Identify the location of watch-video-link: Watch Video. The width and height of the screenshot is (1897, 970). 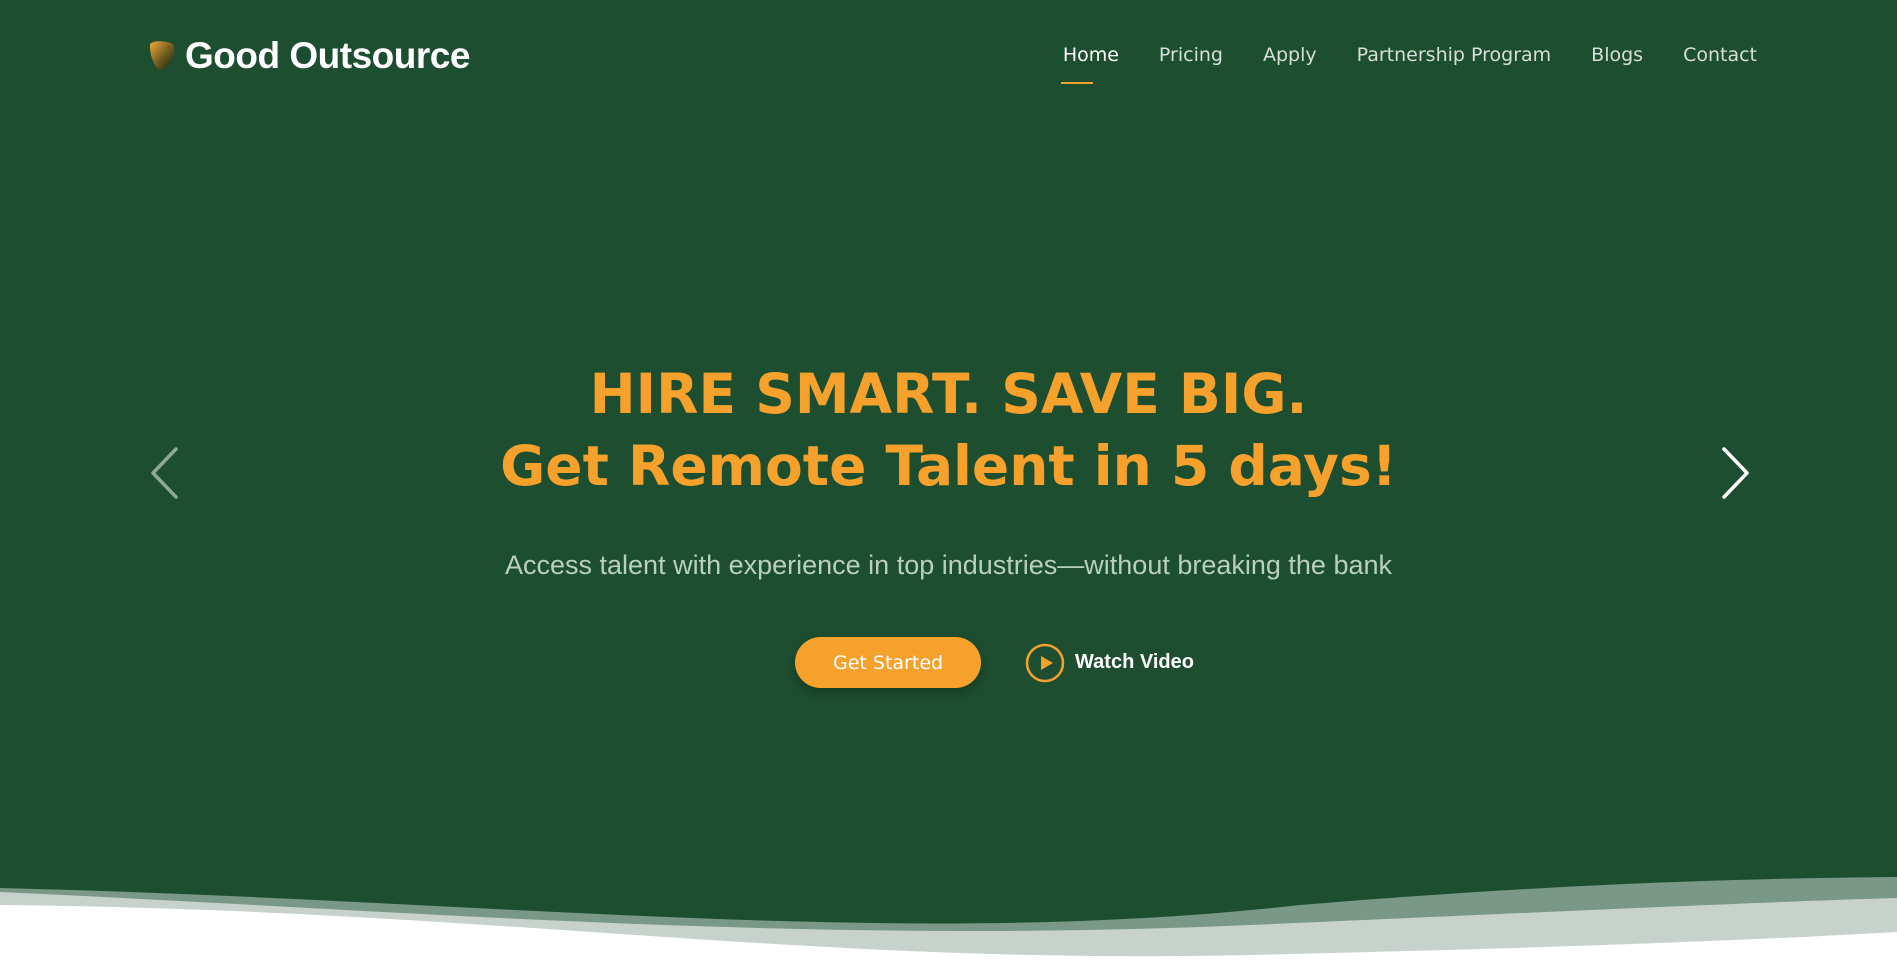
(1109, 663).